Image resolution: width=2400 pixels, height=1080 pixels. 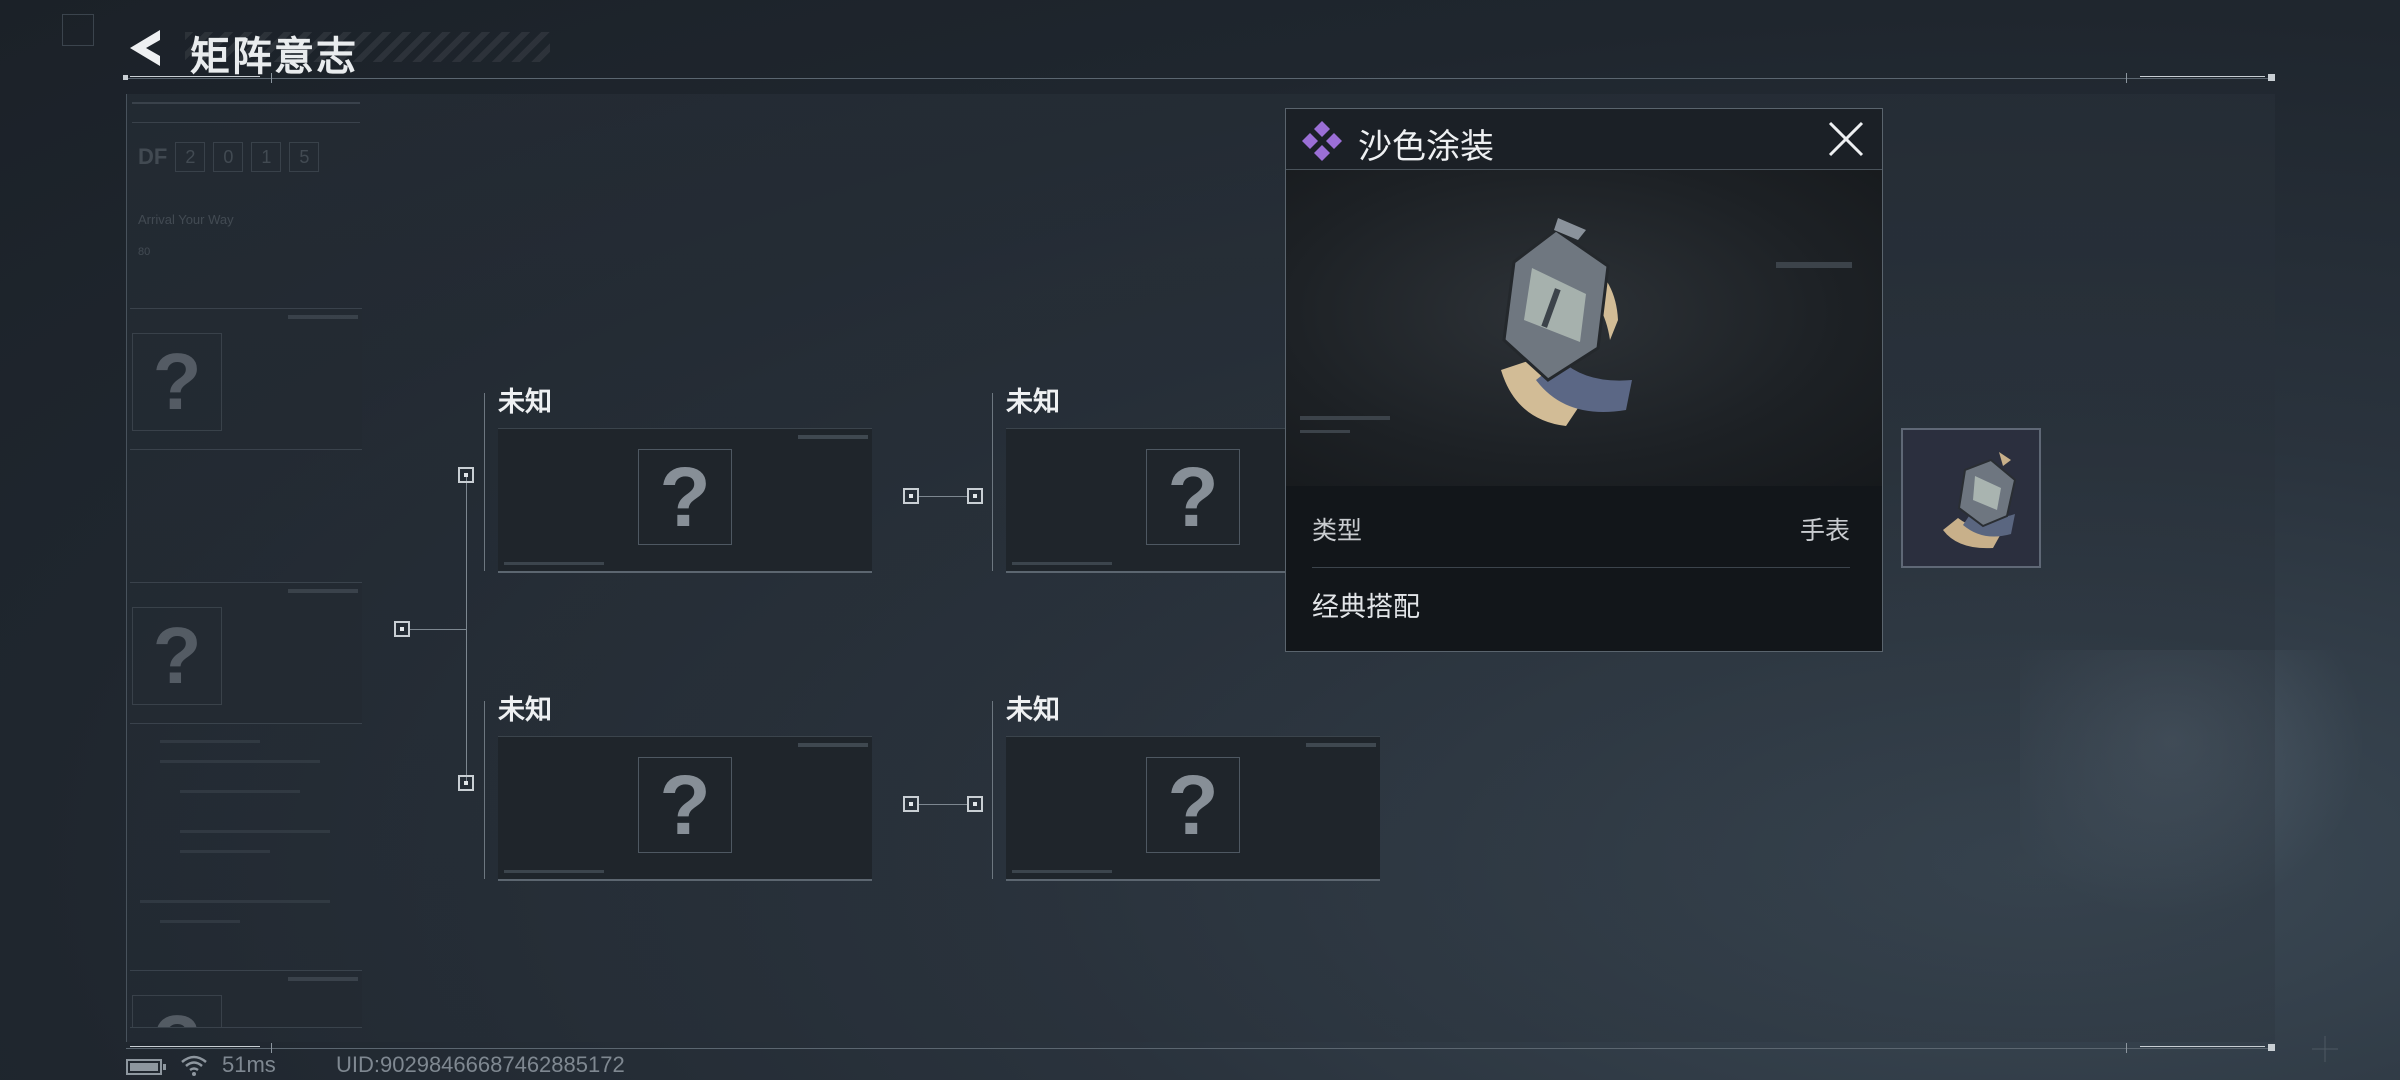 I want to click on left-panel: DF 2 0 1 5 Arrival Your Way 80 ? ? ?, so click(x=246, y=565).